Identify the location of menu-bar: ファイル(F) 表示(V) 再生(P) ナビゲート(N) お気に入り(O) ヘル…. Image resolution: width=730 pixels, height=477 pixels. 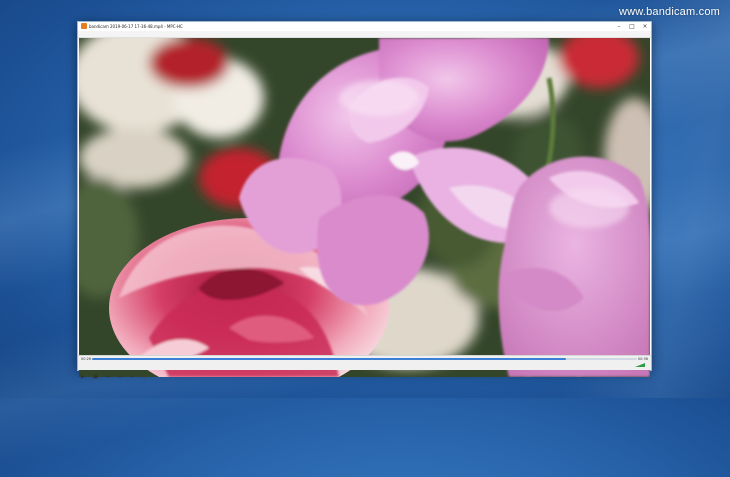
(364, 39).